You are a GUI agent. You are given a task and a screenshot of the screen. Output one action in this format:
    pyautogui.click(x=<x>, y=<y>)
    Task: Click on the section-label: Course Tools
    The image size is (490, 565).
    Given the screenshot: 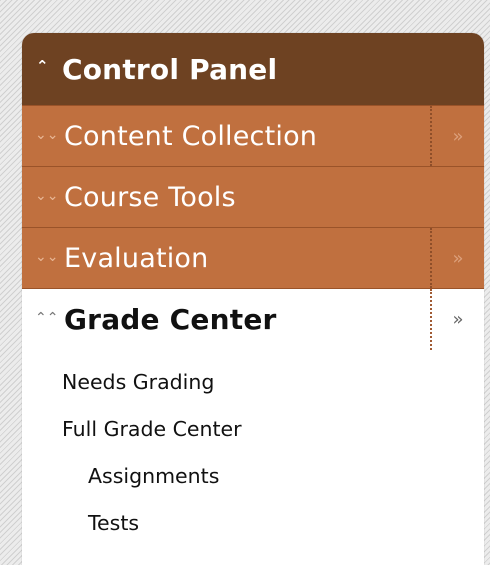 What is the action you would take?
    pyautogui.click(x=150, y=197)
    